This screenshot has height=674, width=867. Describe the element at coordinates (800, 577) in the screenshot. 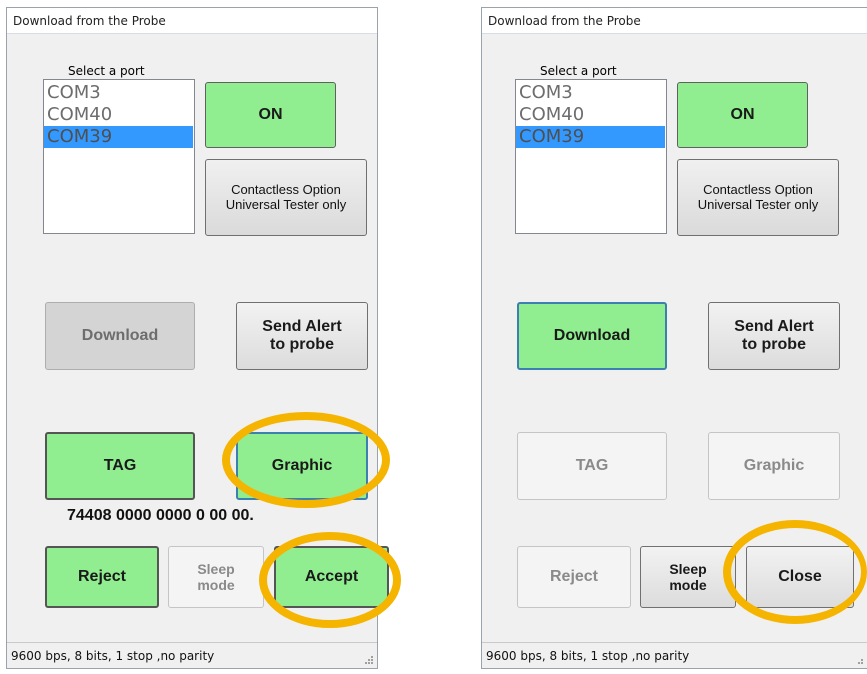

I see `close-button: Close` at that location.